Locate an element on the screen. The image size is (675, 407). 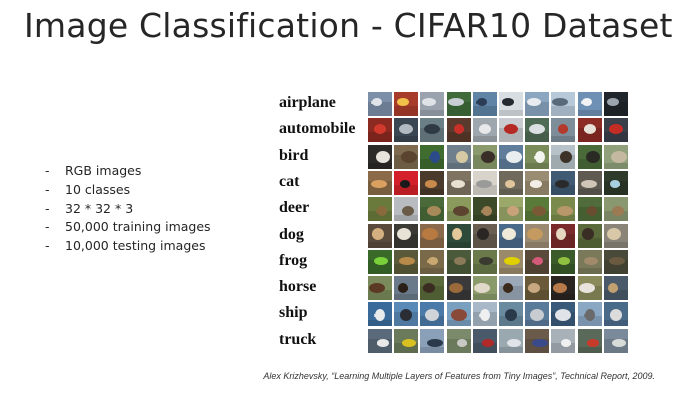
class-row-truck: truck is located at coordinates (459, 341).